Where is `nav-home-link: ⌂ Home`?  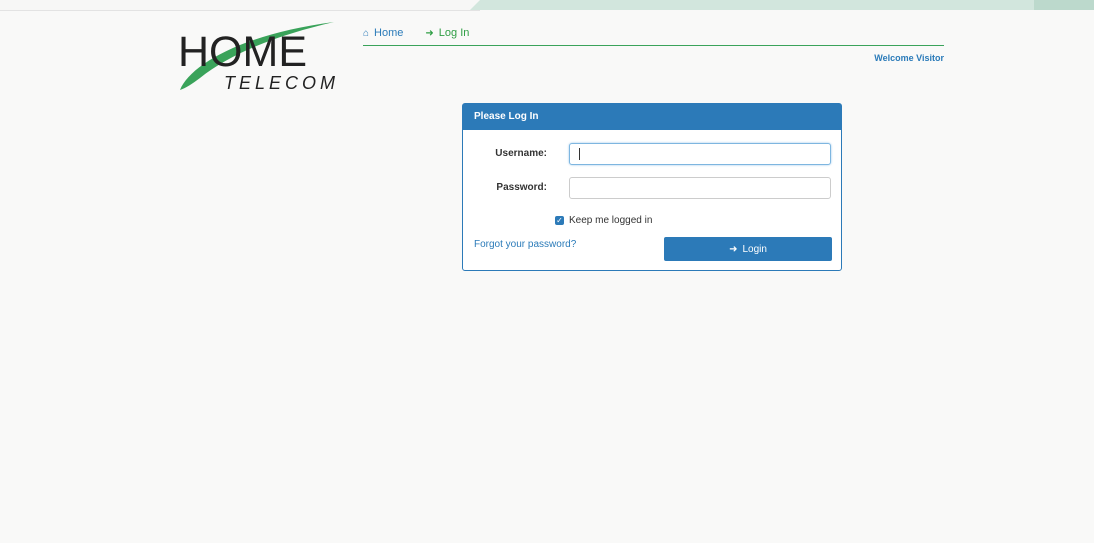
nav-home-link: ⌂ Home is located at coordinates (383, 33).